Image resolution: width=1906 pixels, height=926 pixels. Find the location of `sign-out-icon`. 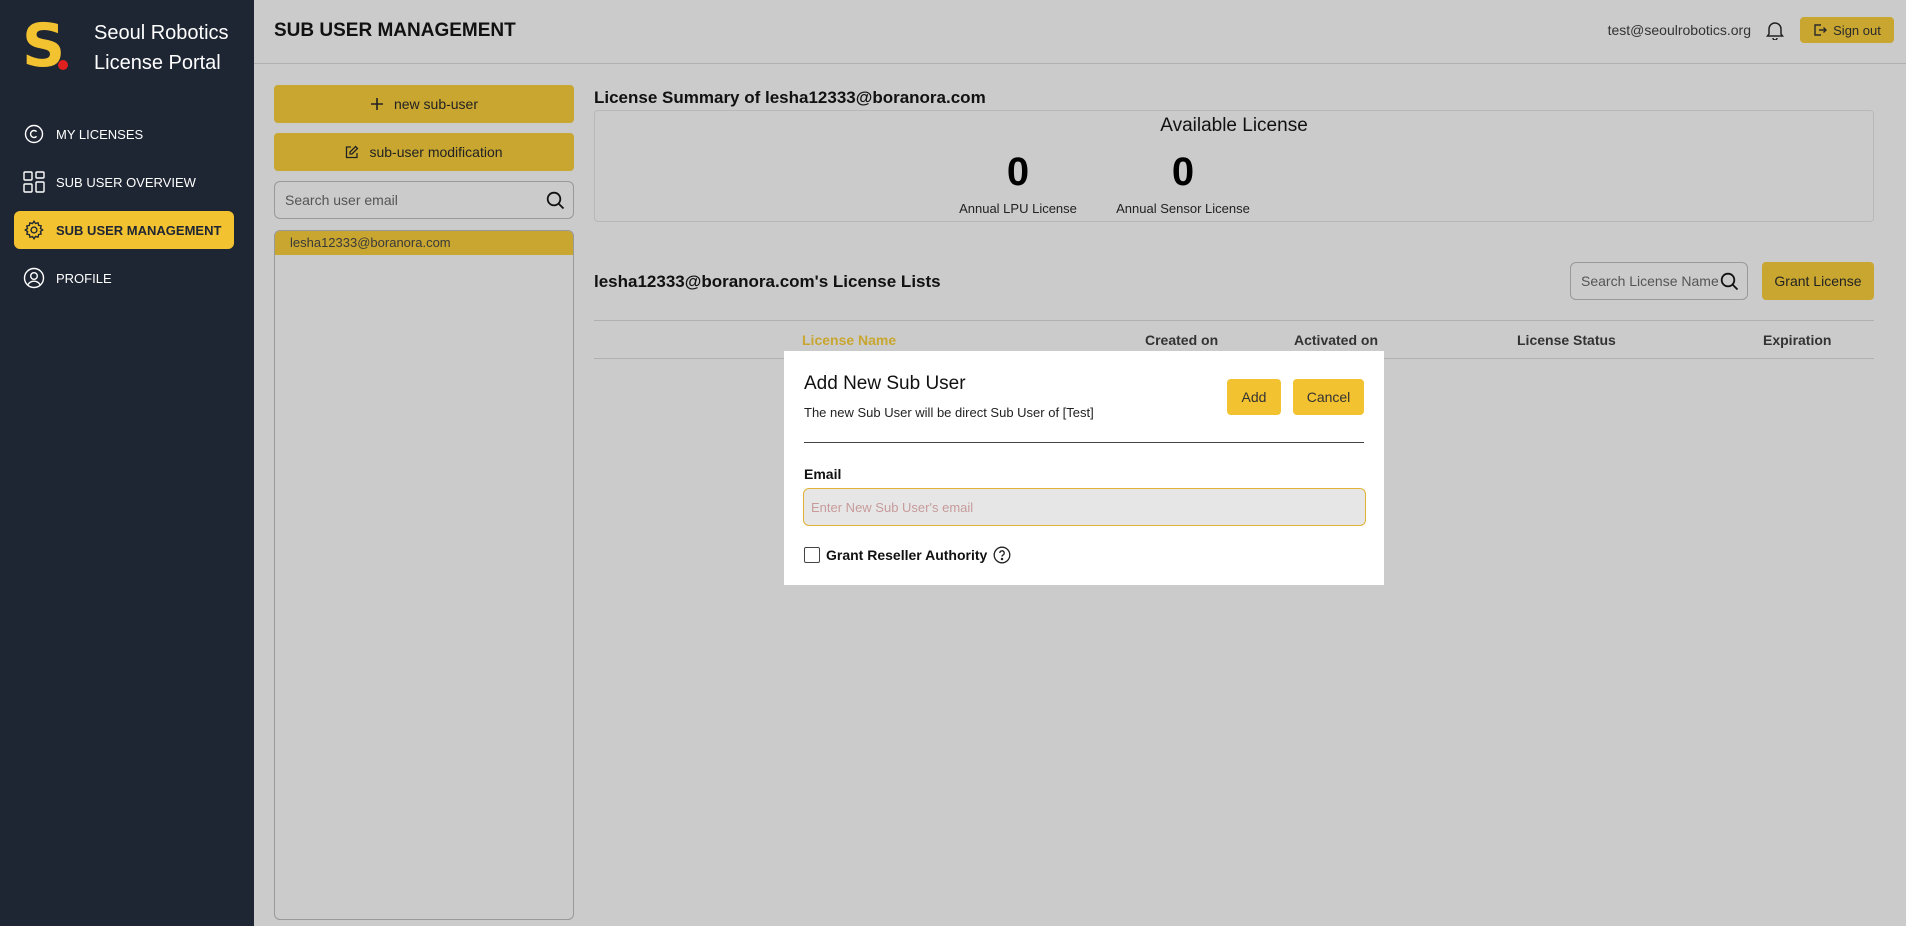

sign-out-icon is located at coordinates (1821, 30).